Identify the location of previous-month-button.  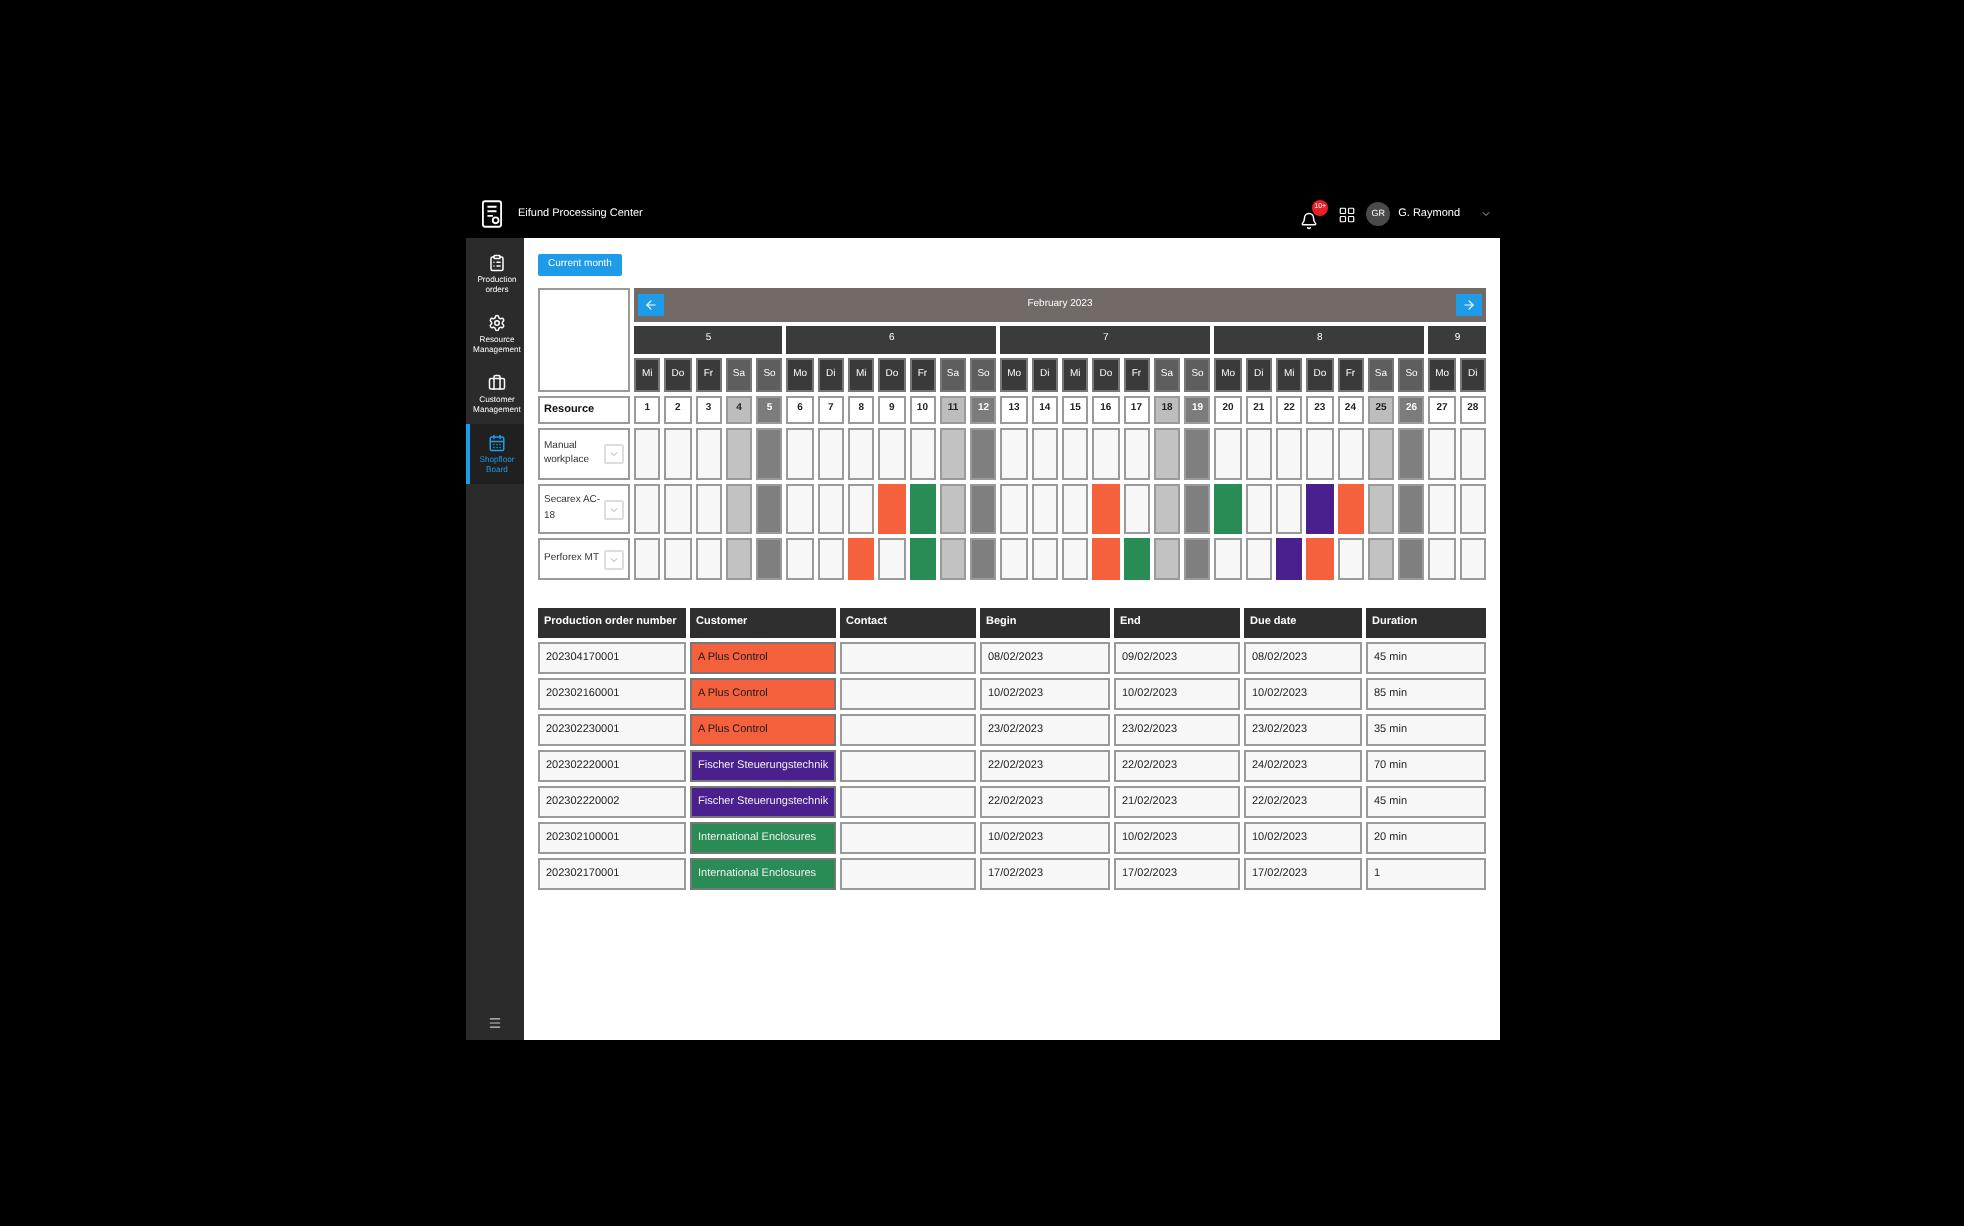
(651, 305).